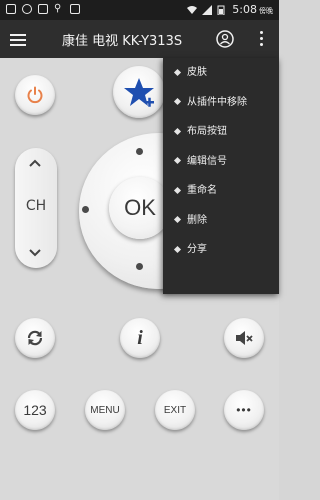 Image resolution: width=320 pixels, height=500 pixels. I want to click on download-icon, so click(27, 9).